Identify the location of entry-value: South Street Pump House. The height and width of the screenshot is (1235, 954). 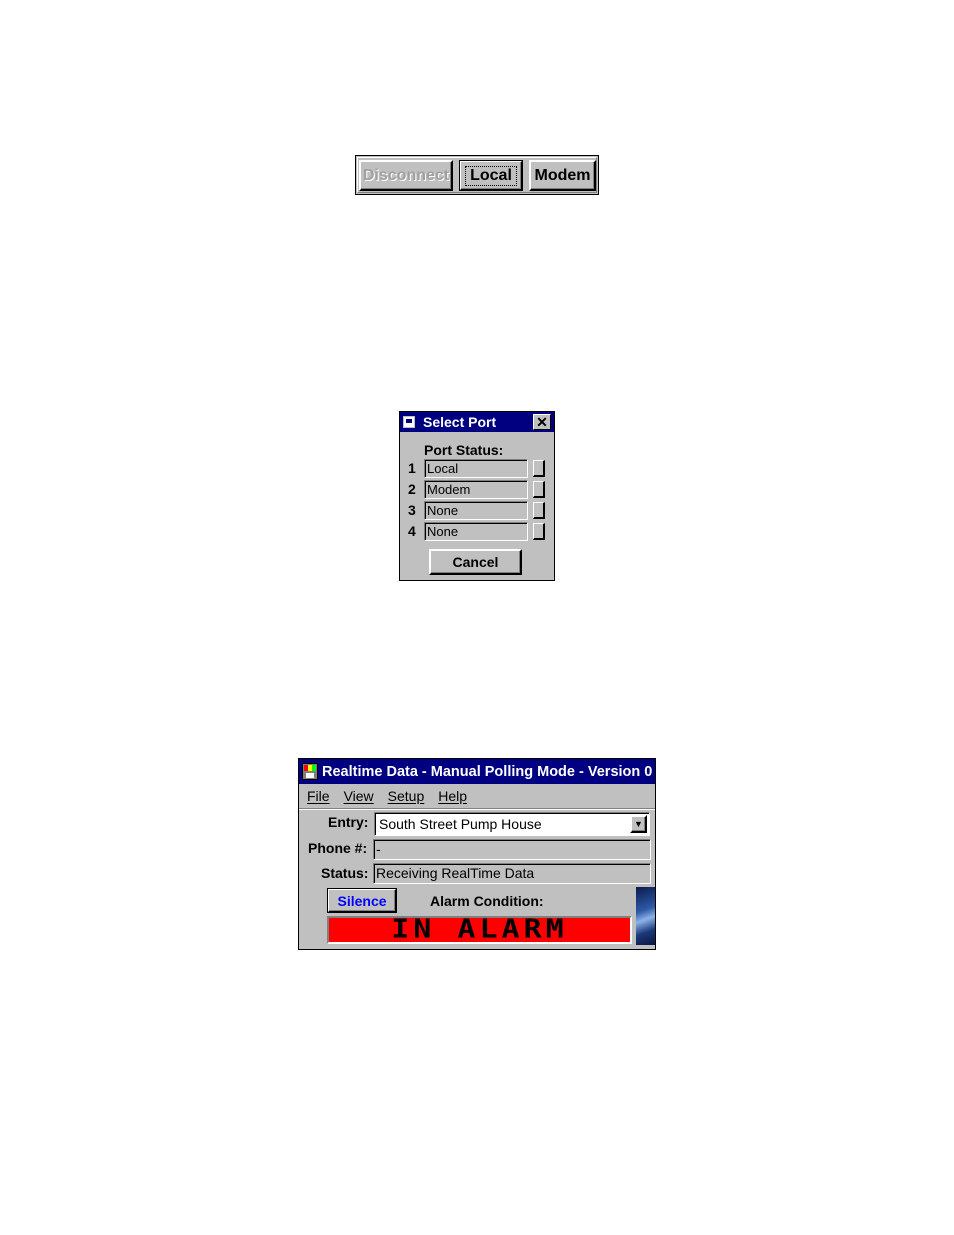
(460, 824).